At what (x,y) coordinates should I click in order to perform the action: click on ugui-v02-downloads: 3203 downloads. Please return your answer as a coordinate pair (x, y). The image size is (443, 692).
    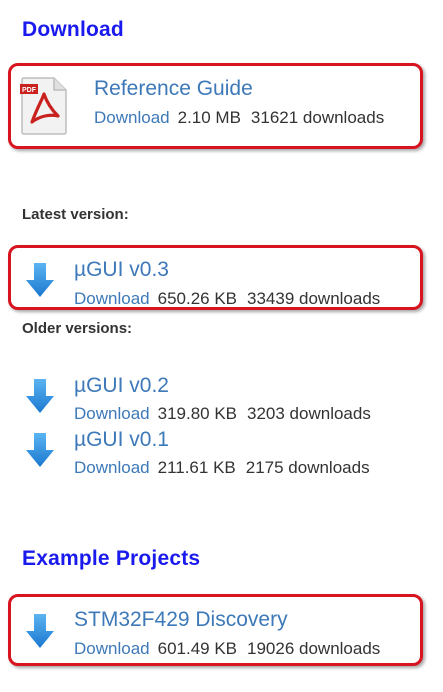
    Looking at the image, I should click on (309, 413).